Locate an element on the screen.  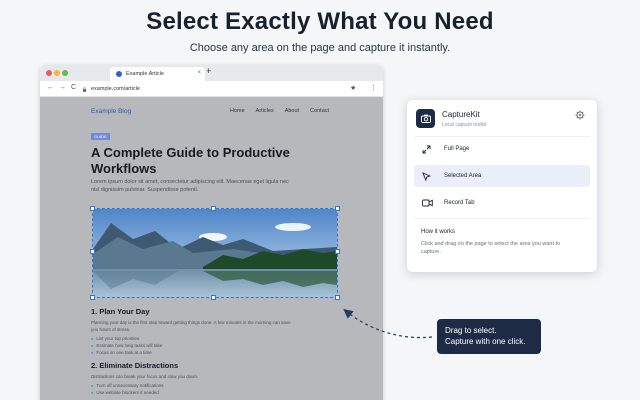
drag-tooltip: Drag to select. Capture with one click. is located at coordinates (489, 336).